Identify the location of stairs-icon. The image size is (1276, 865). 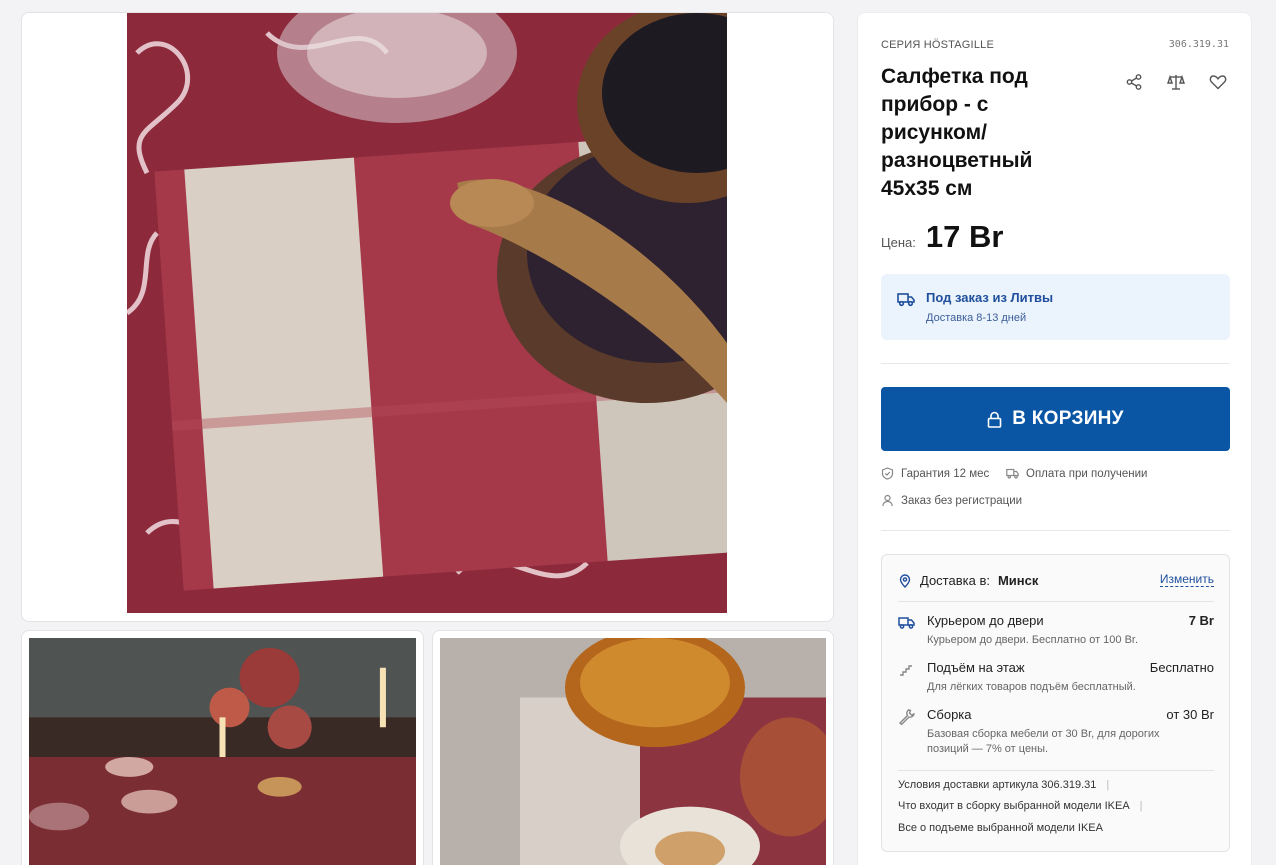
(906, 670).